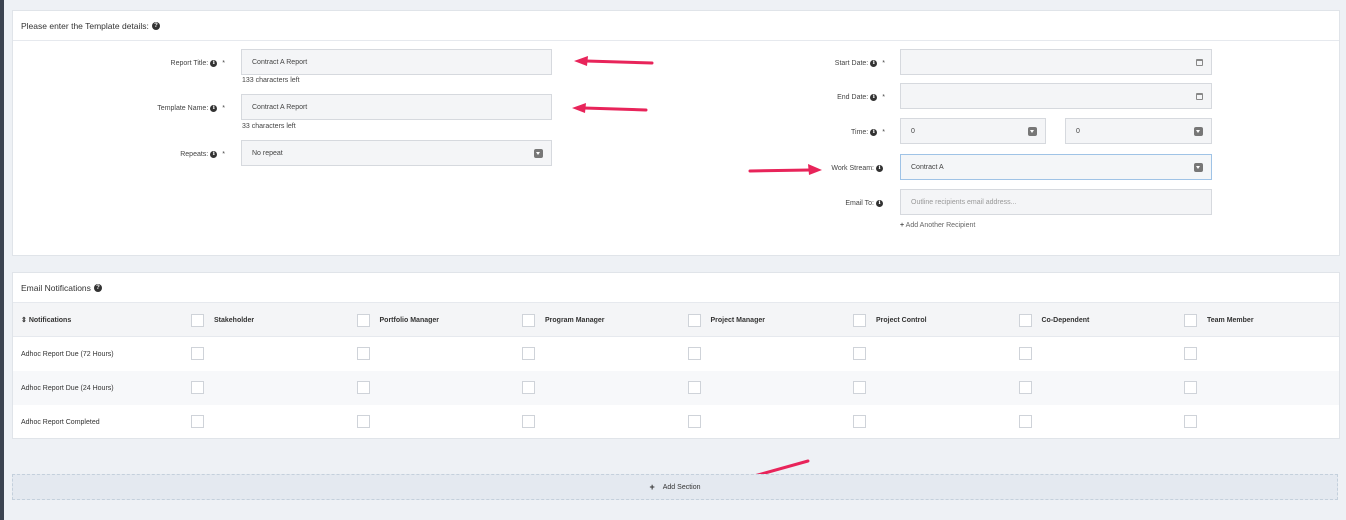  I want to click on template-name-char-count: 33 characters left, so click(269, 126).